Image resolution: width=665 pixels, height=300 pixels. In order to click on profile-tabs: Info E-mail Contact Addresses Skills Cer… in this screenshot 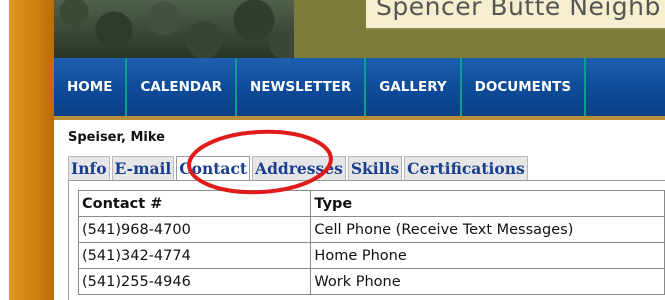, I will do `click(299, 168)`.